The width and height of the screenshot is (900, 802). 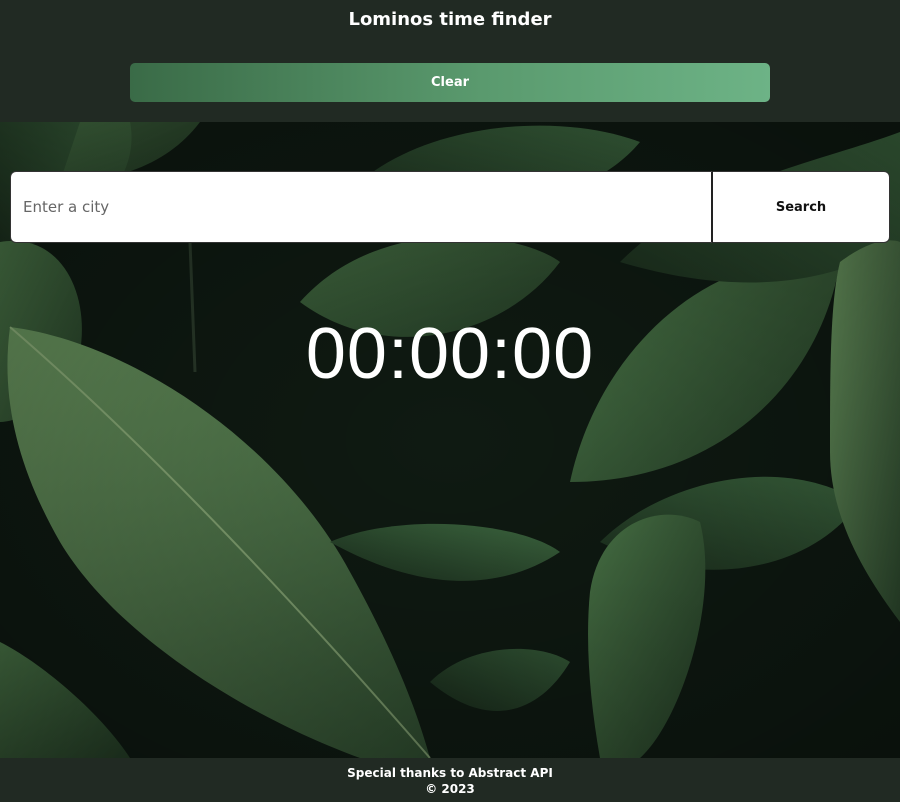 I want to click on footer-credit: Special thanks to Abstract API, so click(x=450, y=773).